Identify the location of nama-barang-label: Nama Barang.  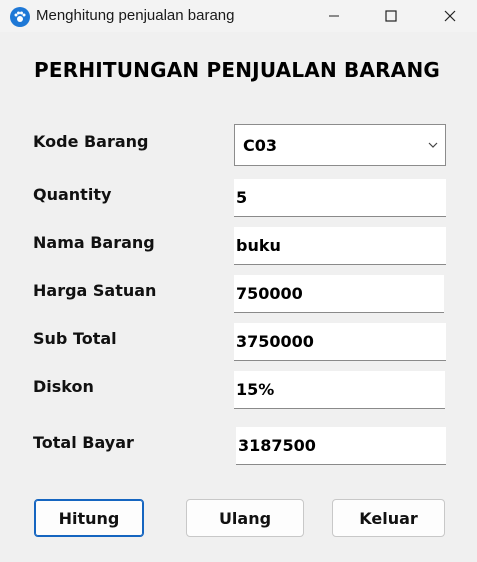
(94, 242).